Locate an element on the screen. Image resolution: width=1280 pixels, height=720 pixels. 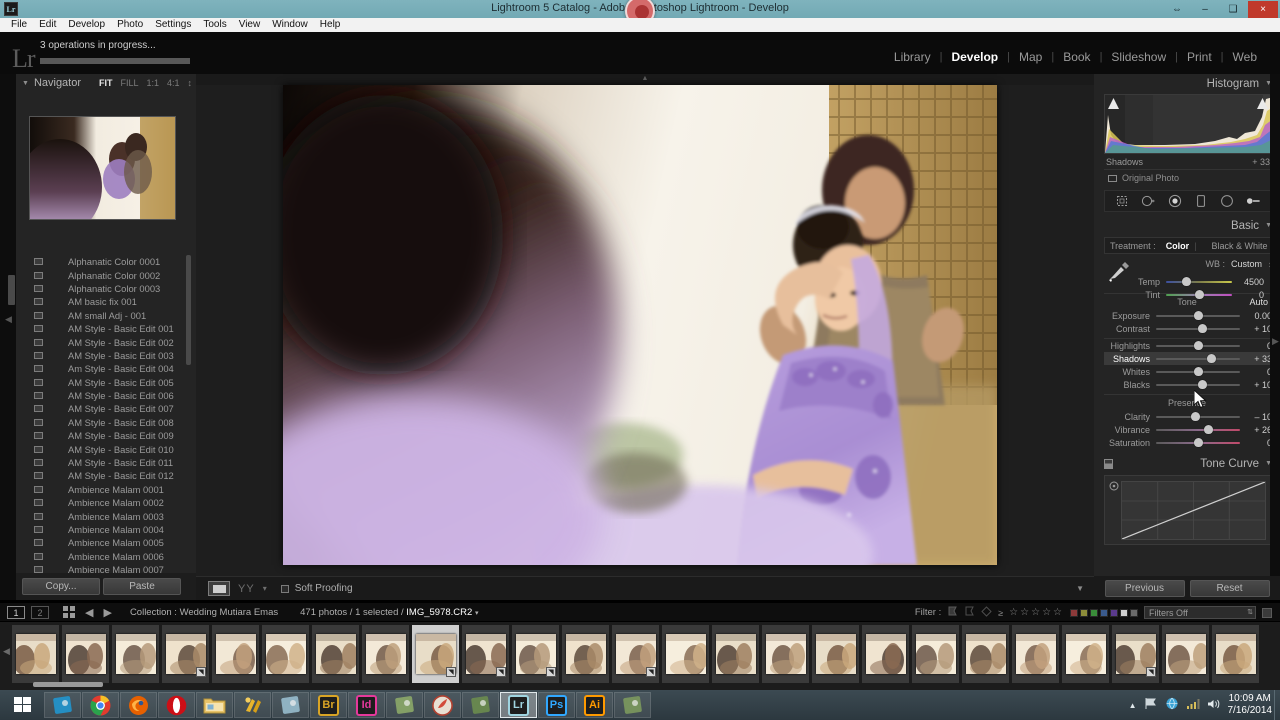
tray-expand-icon: ▲ is located at coordinates (1133, 705).